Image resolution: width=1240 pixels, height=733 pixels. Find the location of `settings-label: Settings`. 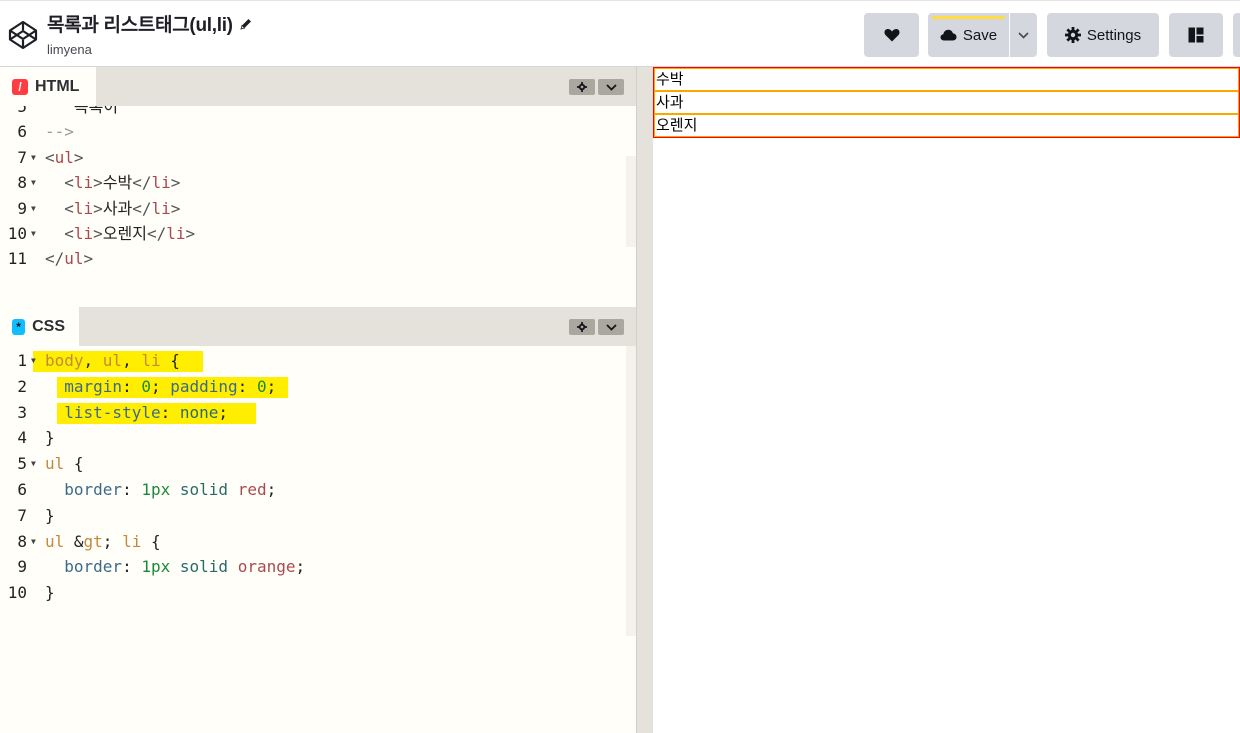

settings-label: Settings is located at coordinates (1114, 35).